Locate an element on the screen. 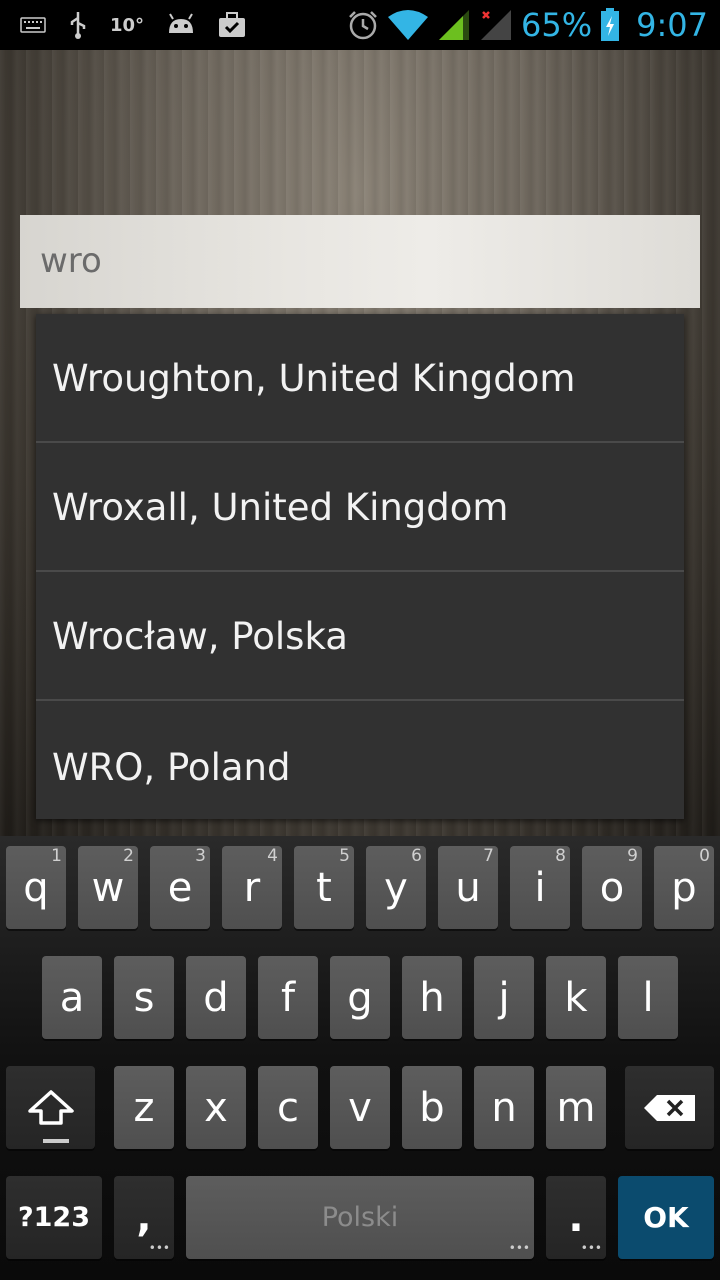  suggestion-label: Wrocław, Polska is located at coordinates (200, 636).